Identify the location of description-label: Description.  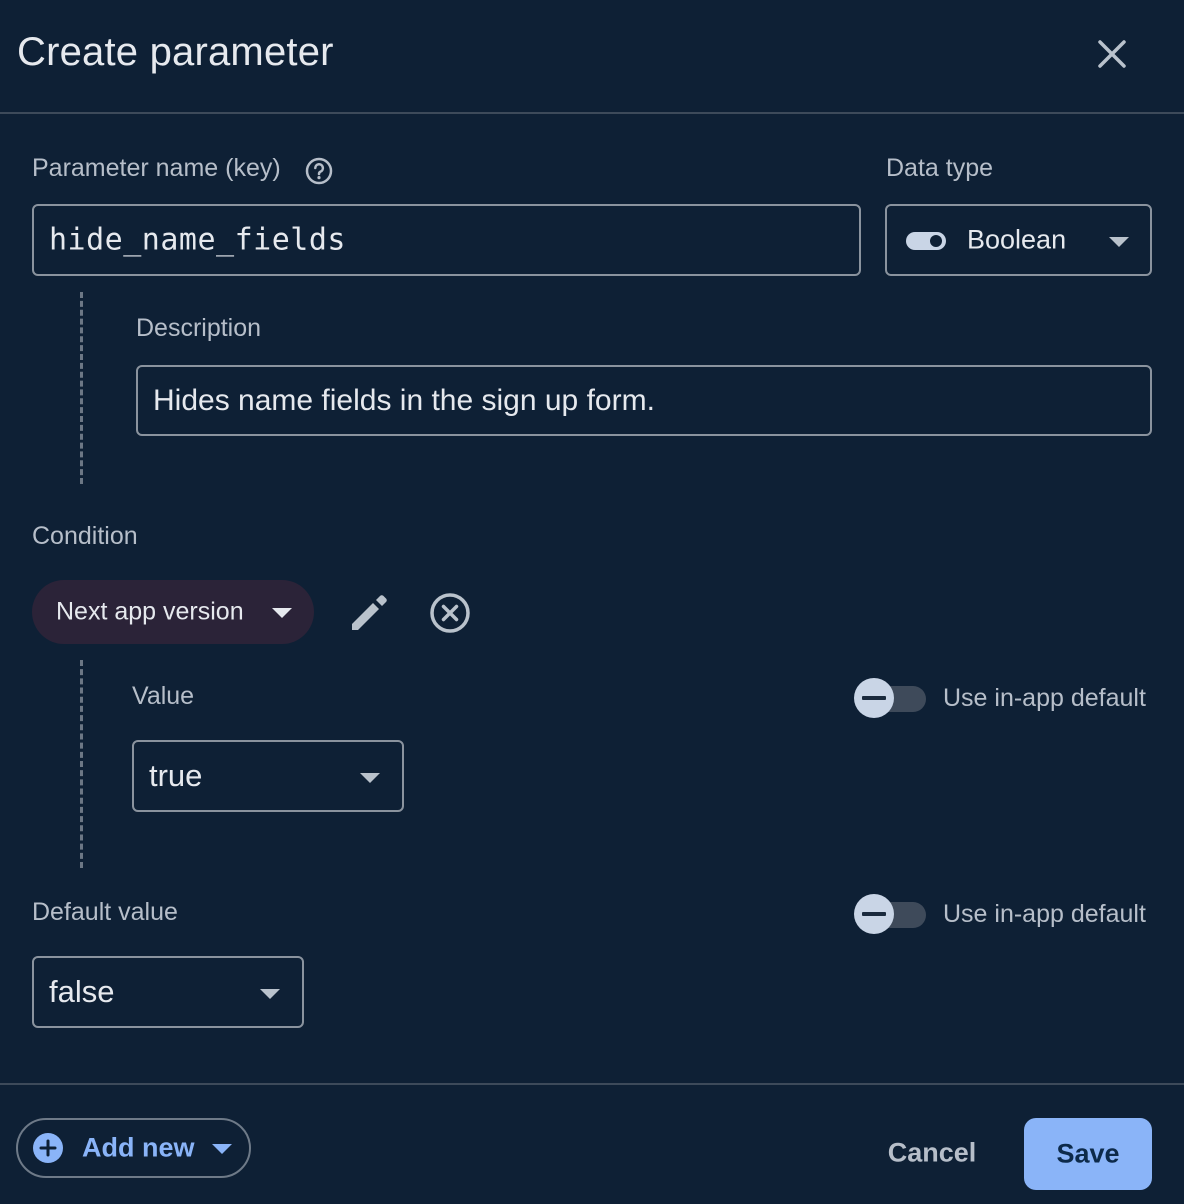
(199, 328).